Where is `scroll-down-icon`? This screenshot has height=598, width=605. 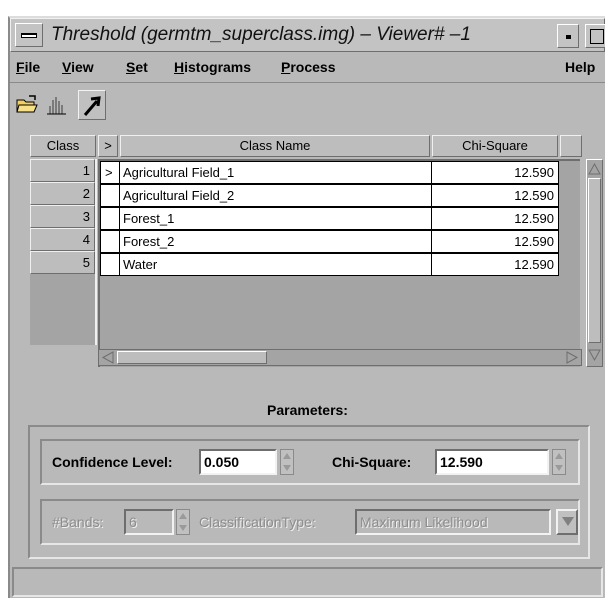 scroll-down-icon is located at coordinates (594, 355).